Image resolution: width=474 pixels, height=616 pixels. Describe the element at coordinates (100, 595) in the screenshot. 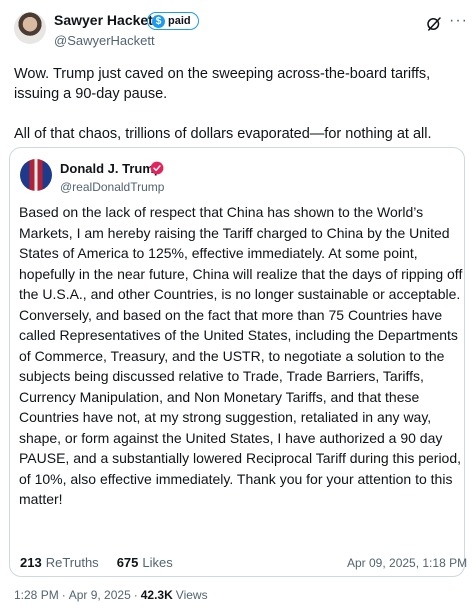

I see `post-date: Apr 9, 2025` at that location.